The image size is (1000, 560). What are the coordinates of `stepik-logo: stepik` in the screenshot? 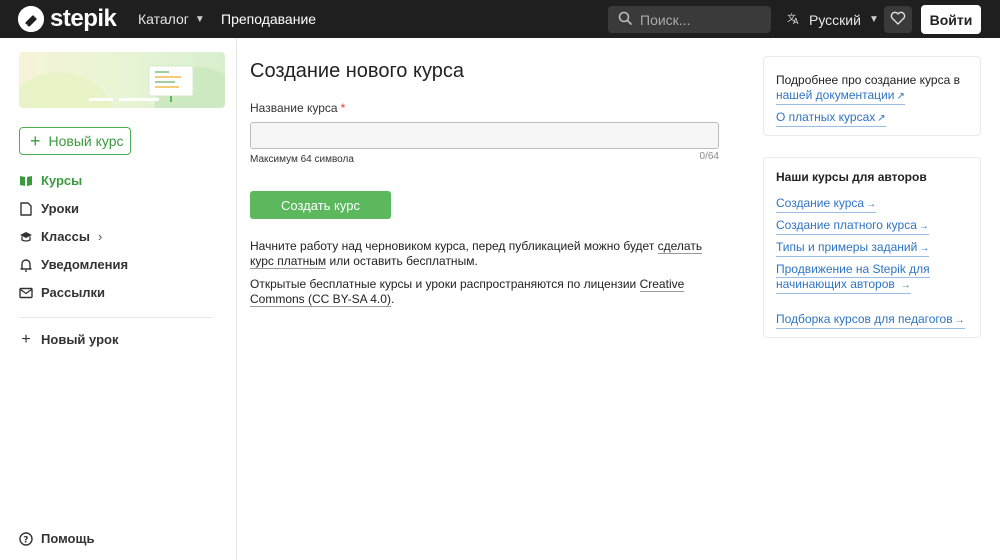 It's located at (67, 18).